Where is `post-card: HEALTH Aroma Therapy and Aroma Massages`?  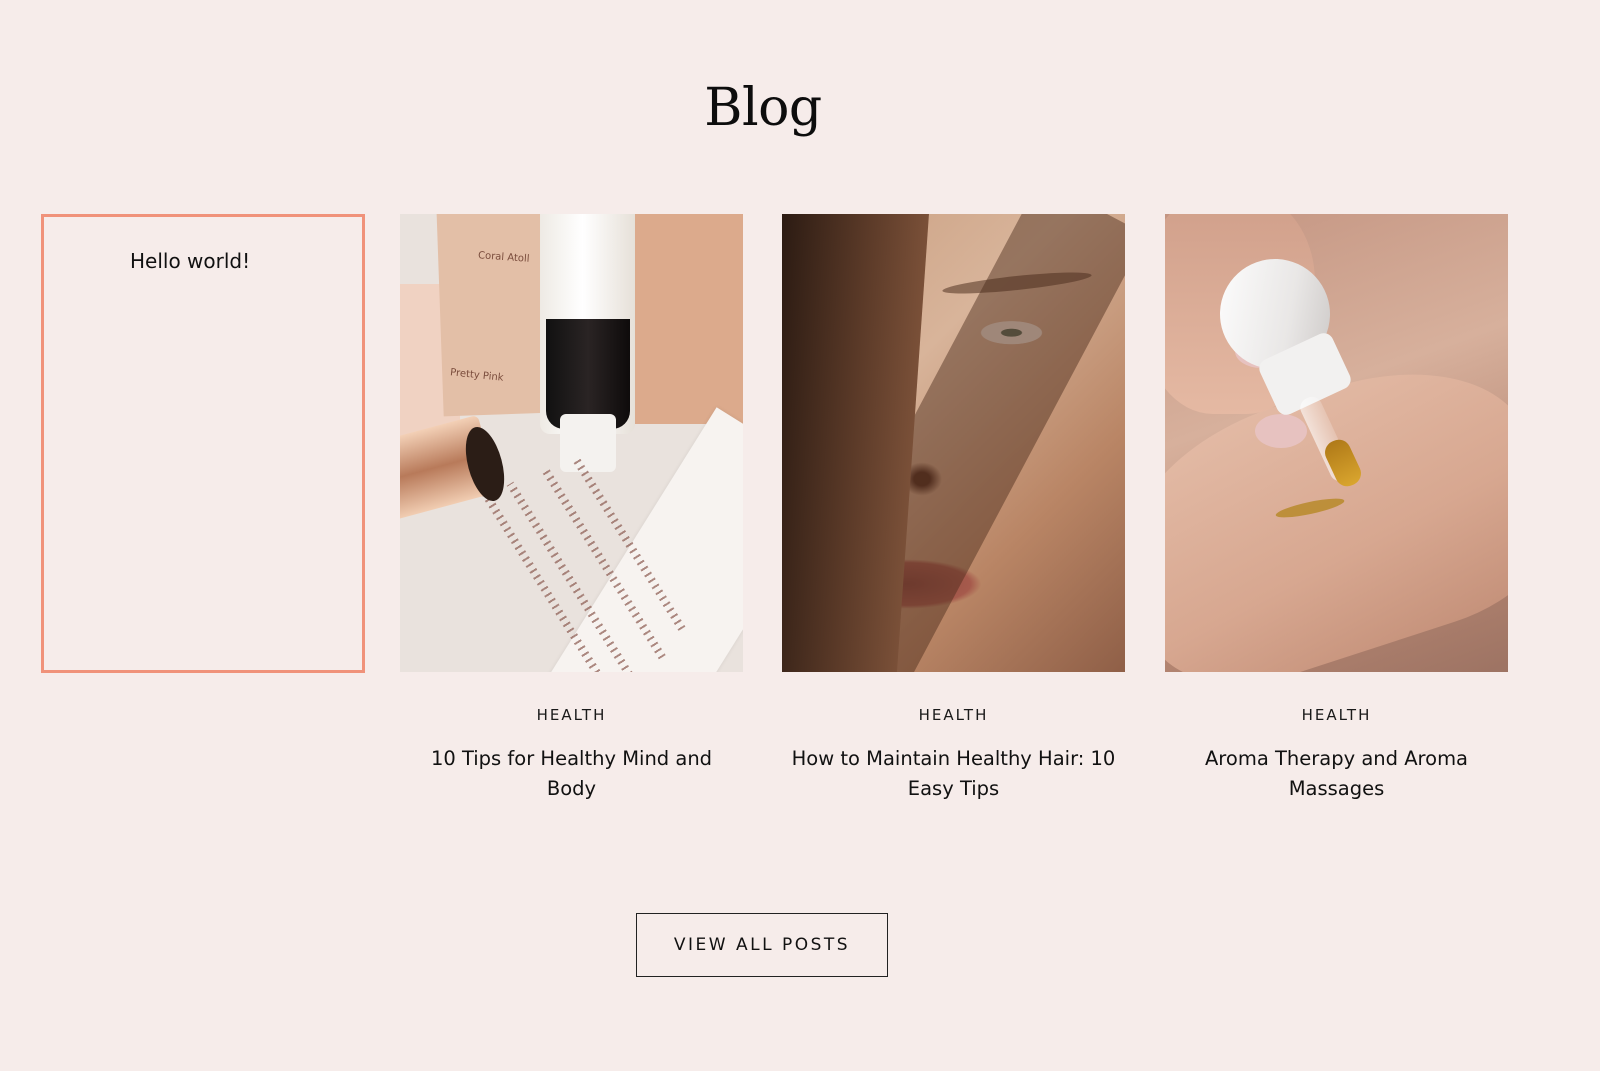 post-card: HEALTH Aroma Therapy and Aroma Massages is located at coordinates (1336, 509).